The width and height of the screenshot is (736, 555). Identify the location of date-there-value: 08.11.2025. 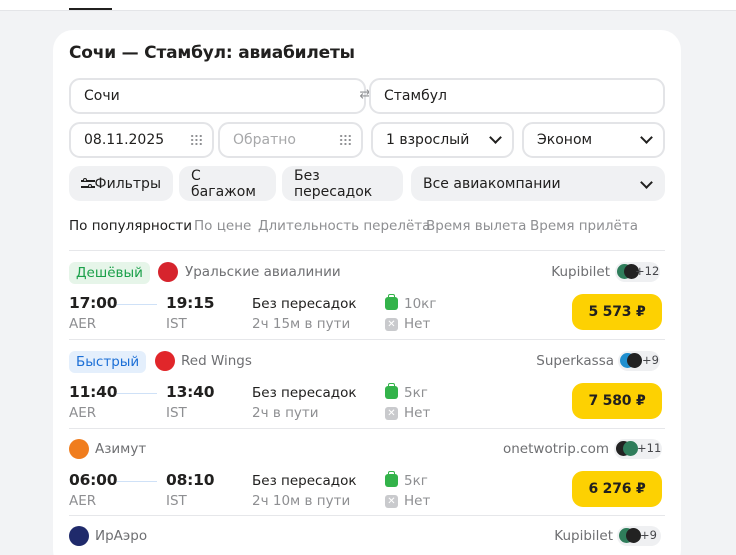
(124, 140).